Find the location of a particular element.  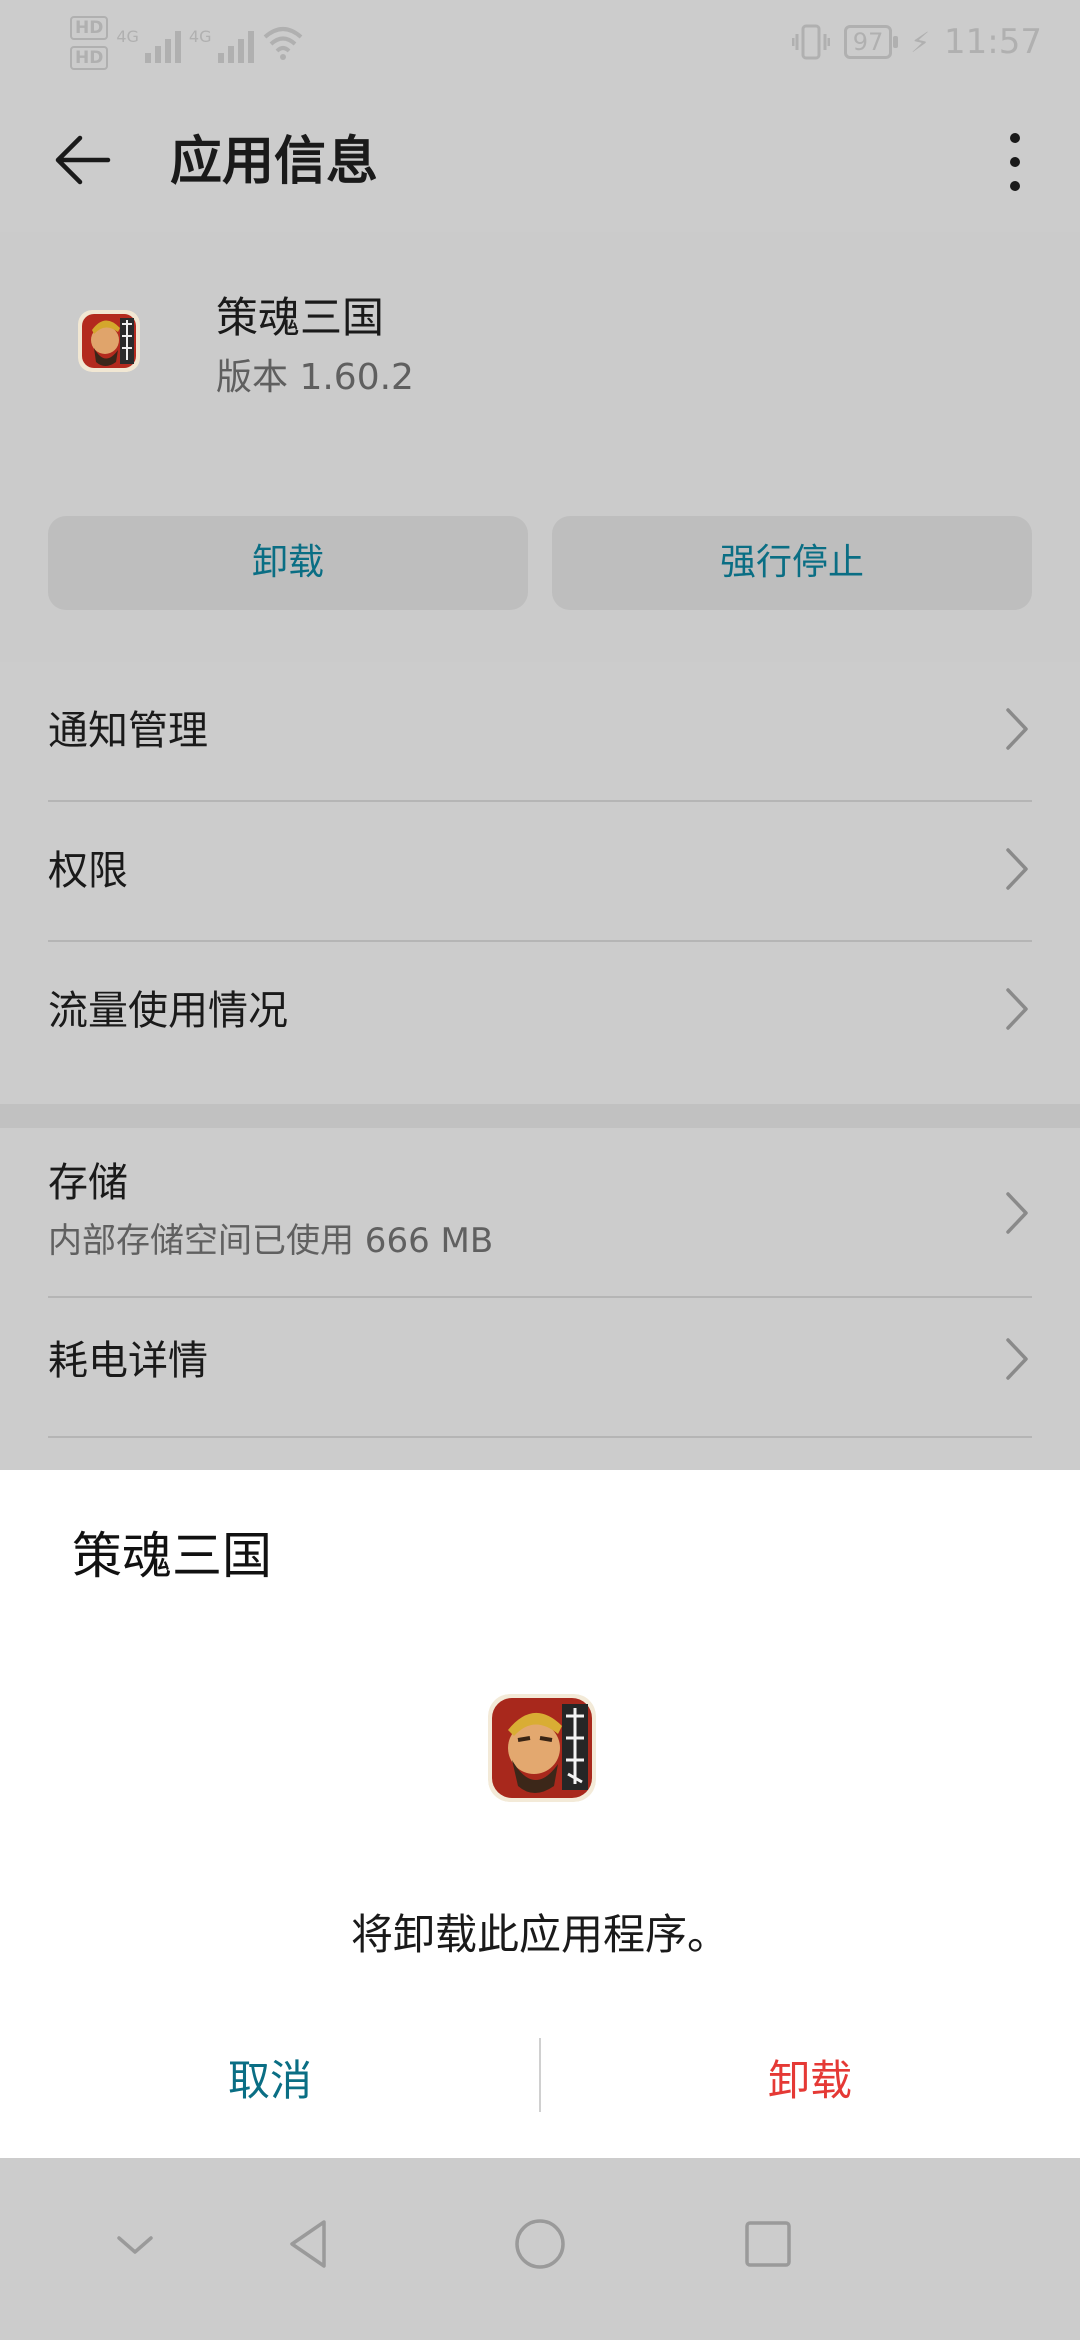

clock: 11:57 is located at coordinates (993, 42).